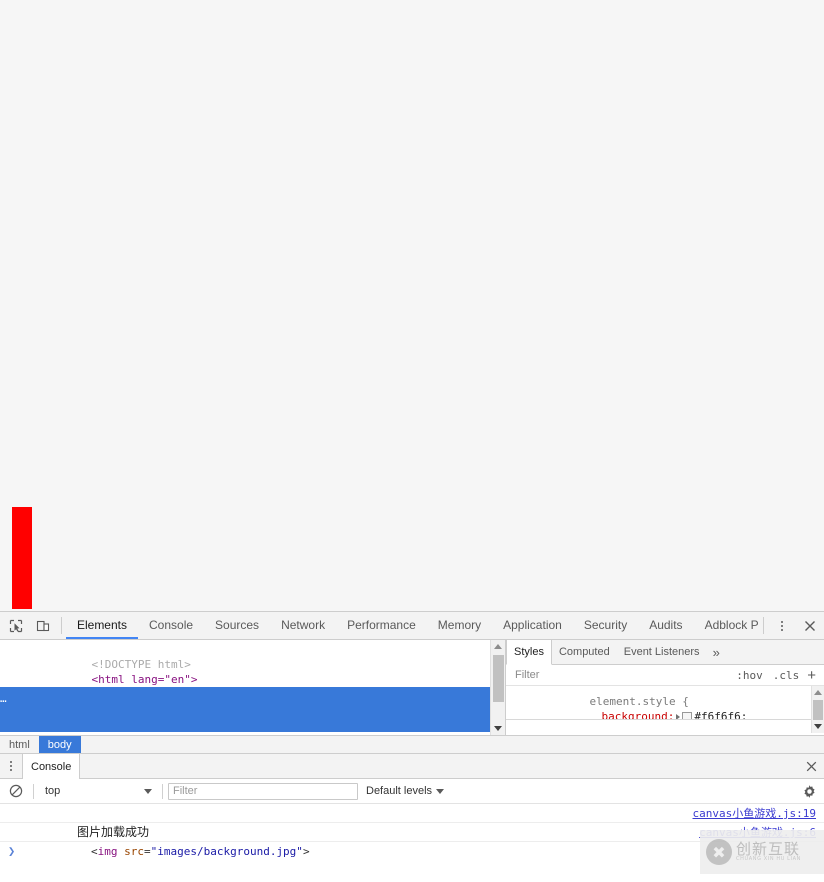  I want to click on dom-line-html: <html lang="en">, so click(252, 671).